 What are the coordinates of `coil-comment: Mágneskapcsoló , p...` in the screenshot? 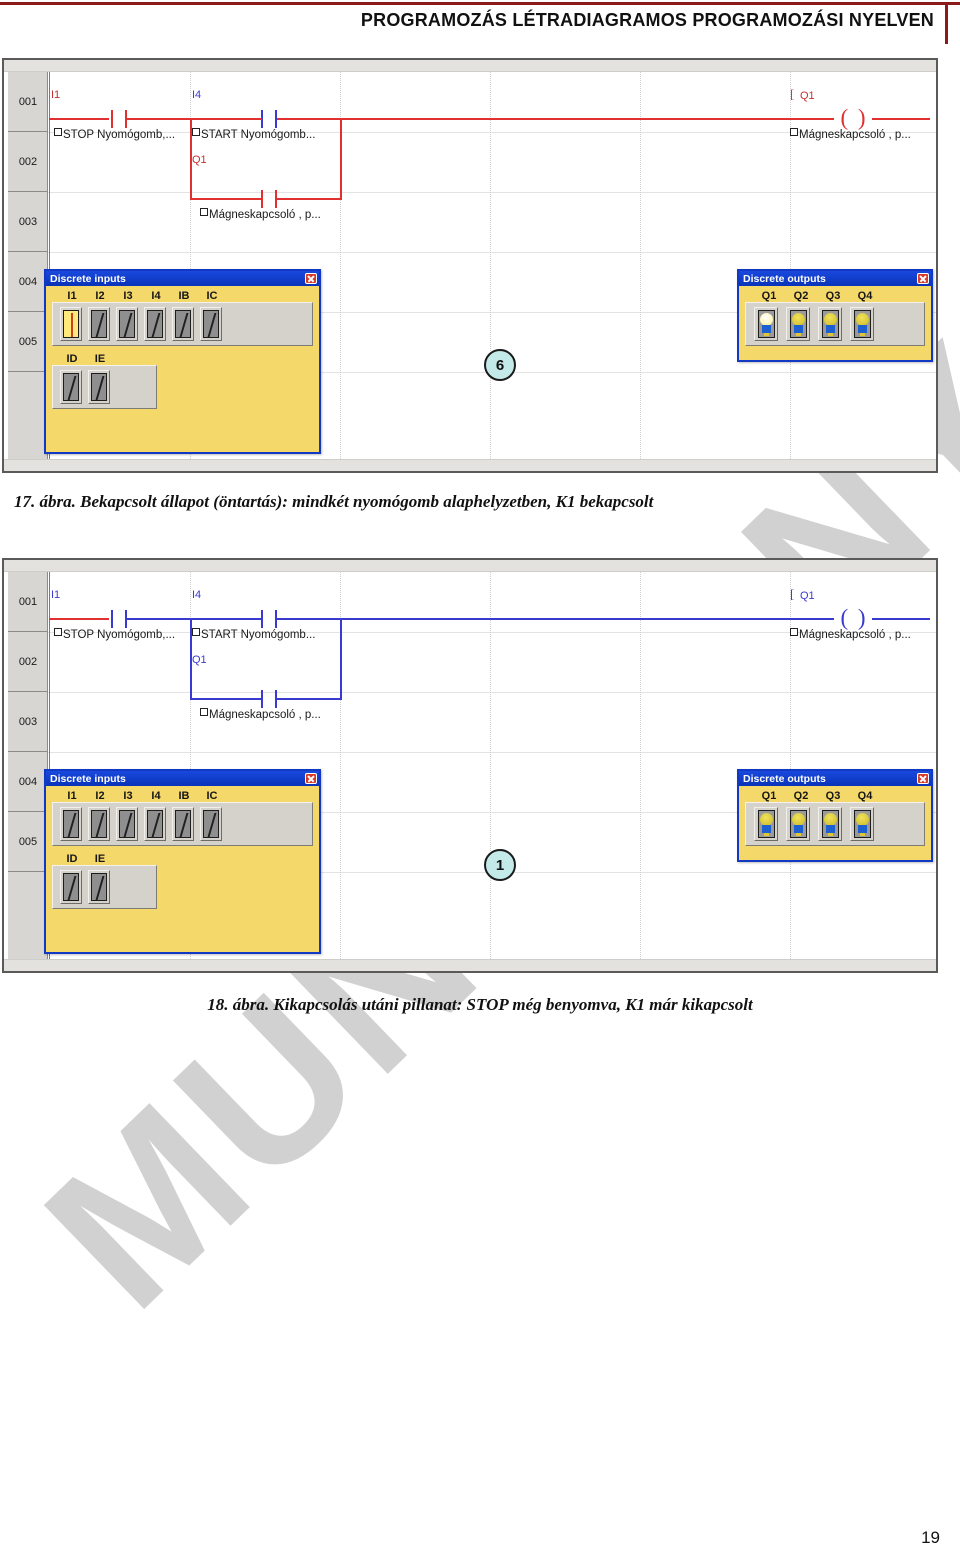 It's located at (850, 634).